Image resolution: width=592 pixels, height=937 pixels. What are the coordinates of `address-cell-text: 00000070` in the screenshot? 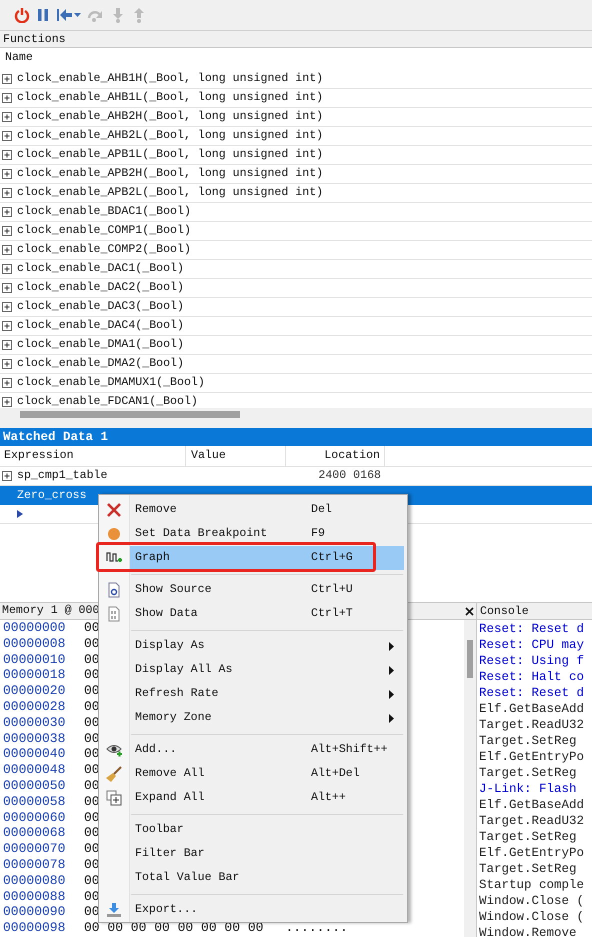 It's located at (34, 849).